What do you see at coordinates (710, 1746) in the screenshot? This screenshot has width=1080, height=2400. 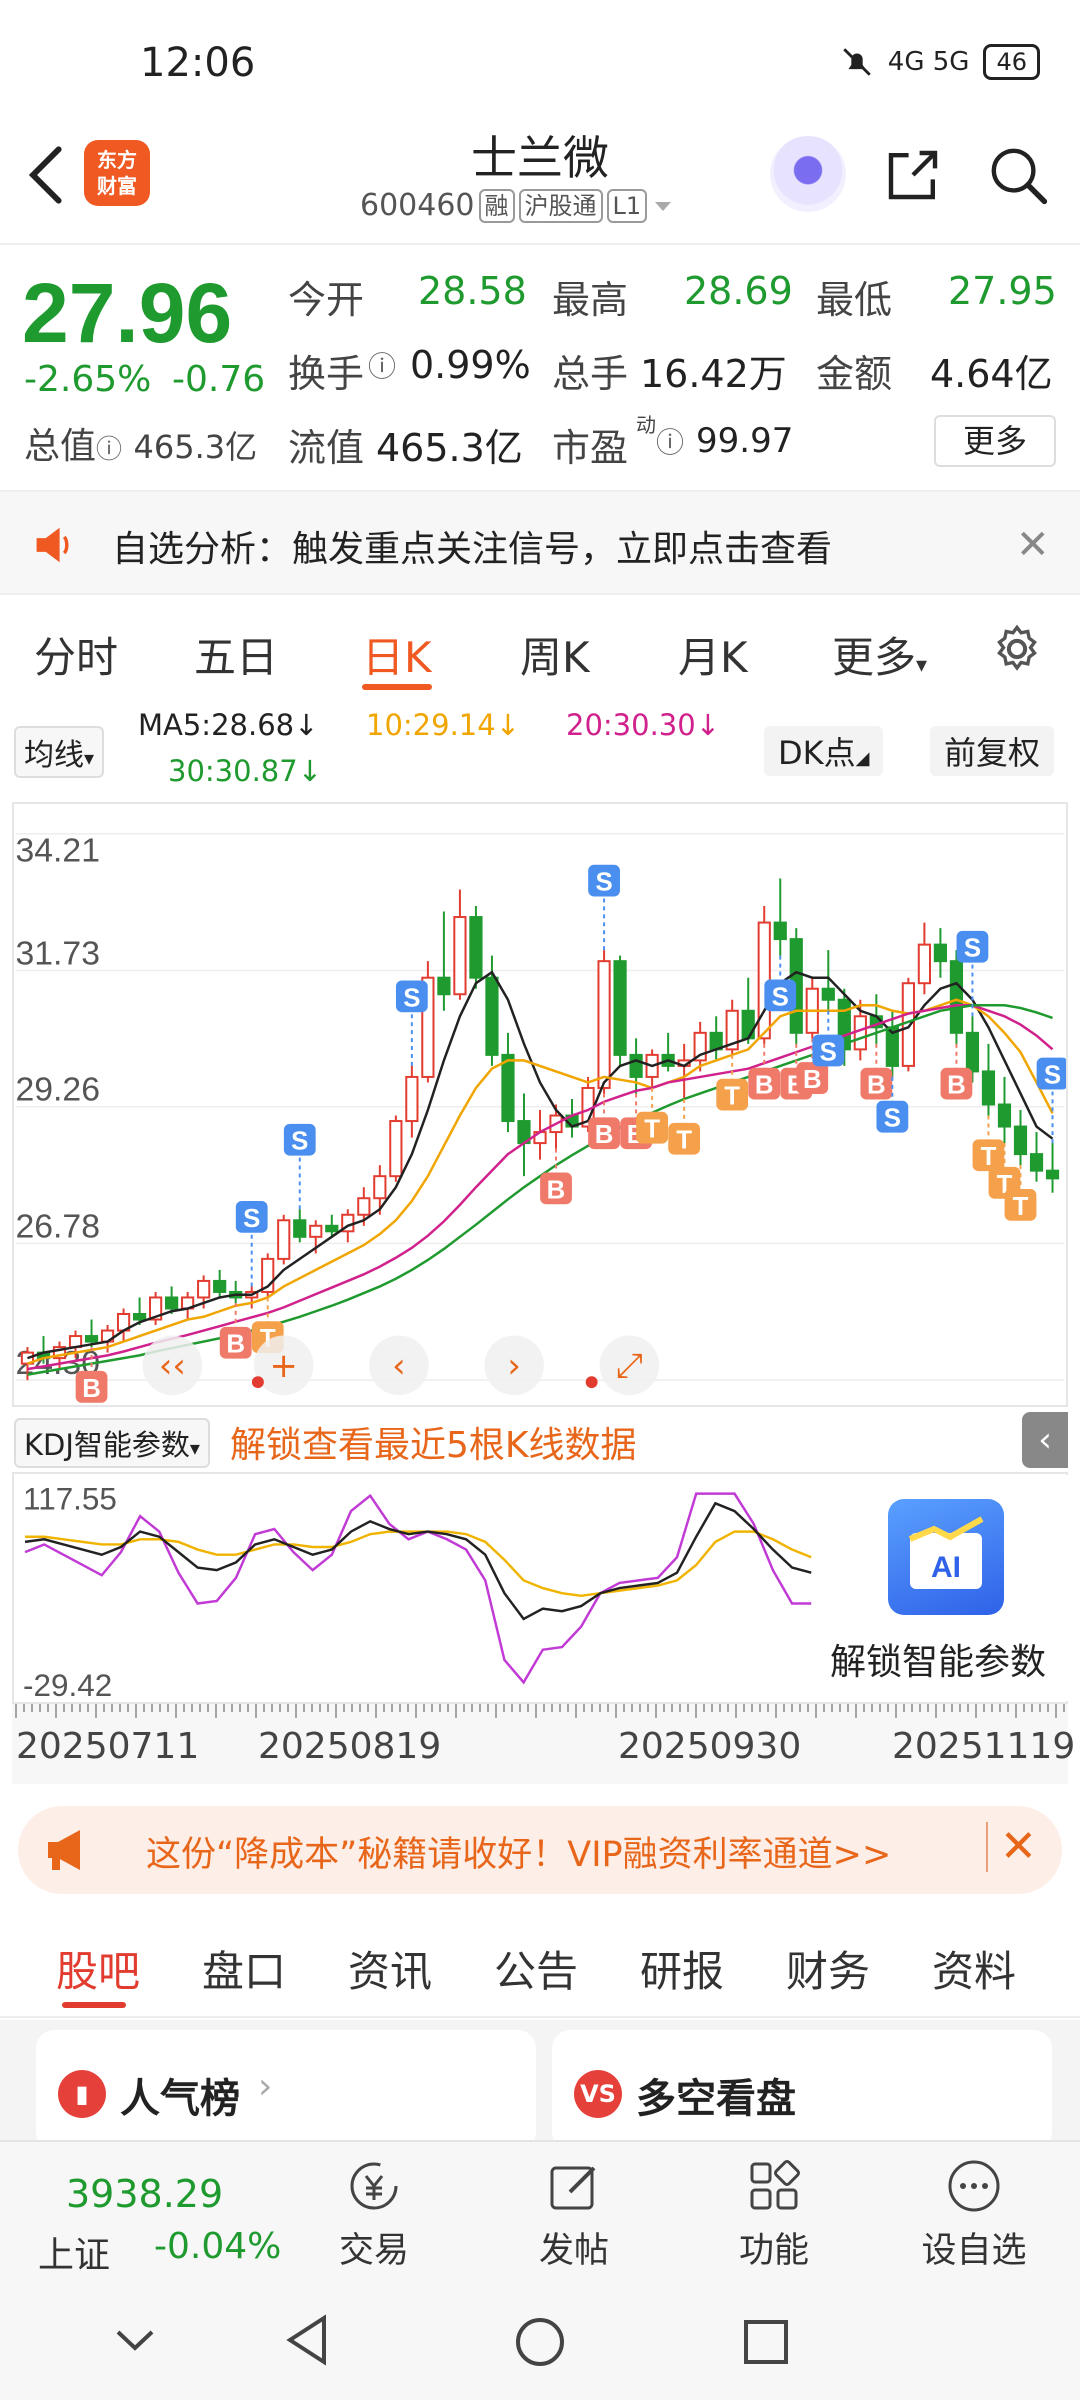 I see `date-label: 20250930` at bounding box center [710, 1746].